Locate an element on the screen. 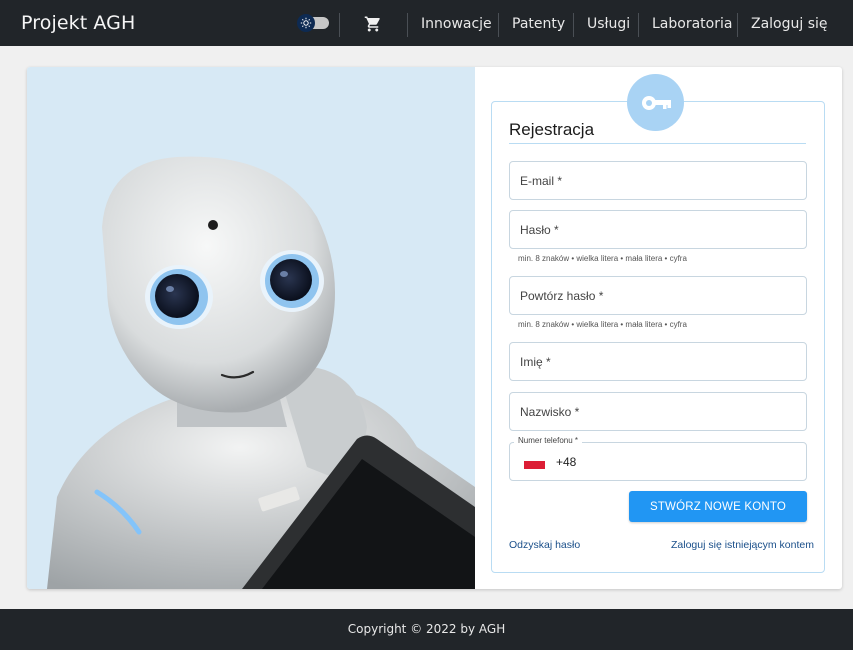  nav-link-login: Zaloguj się is located at coordinates (789, 24).